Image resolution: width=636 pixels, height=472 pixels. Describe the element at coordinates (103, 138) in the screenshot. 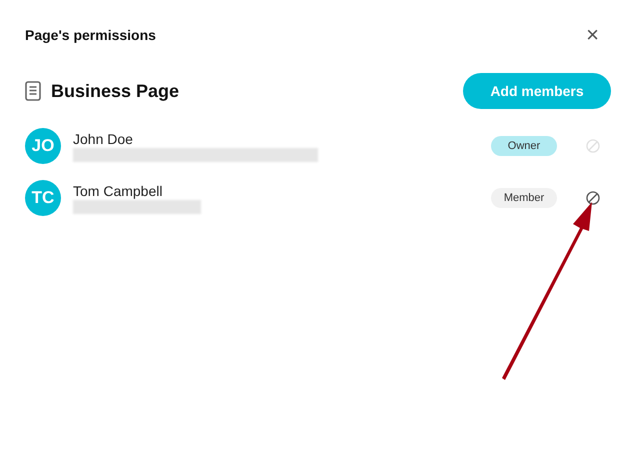

I see `member-name: John Doe` at that location.